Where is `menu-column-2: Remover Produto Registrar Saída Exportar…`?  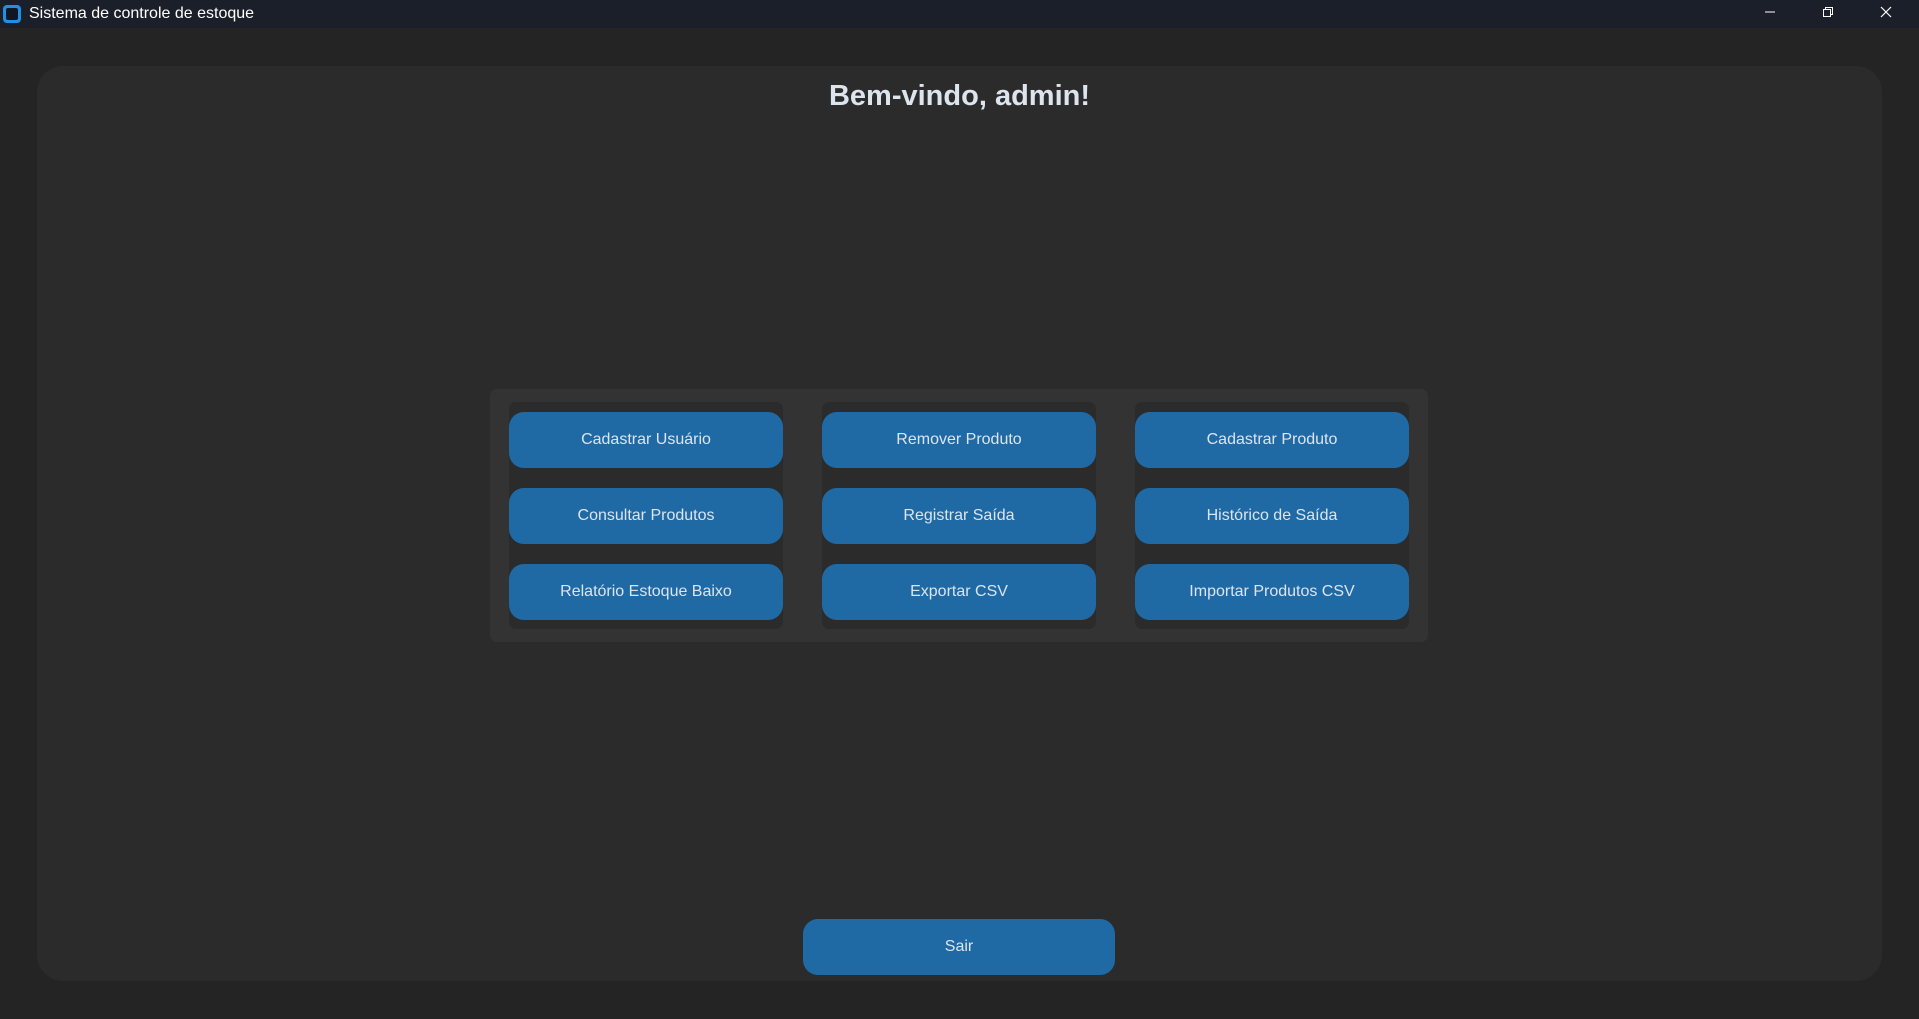
menu-column-2: Remover Produto Registrar Saída Exportar… is located at coordinates (959, 515).